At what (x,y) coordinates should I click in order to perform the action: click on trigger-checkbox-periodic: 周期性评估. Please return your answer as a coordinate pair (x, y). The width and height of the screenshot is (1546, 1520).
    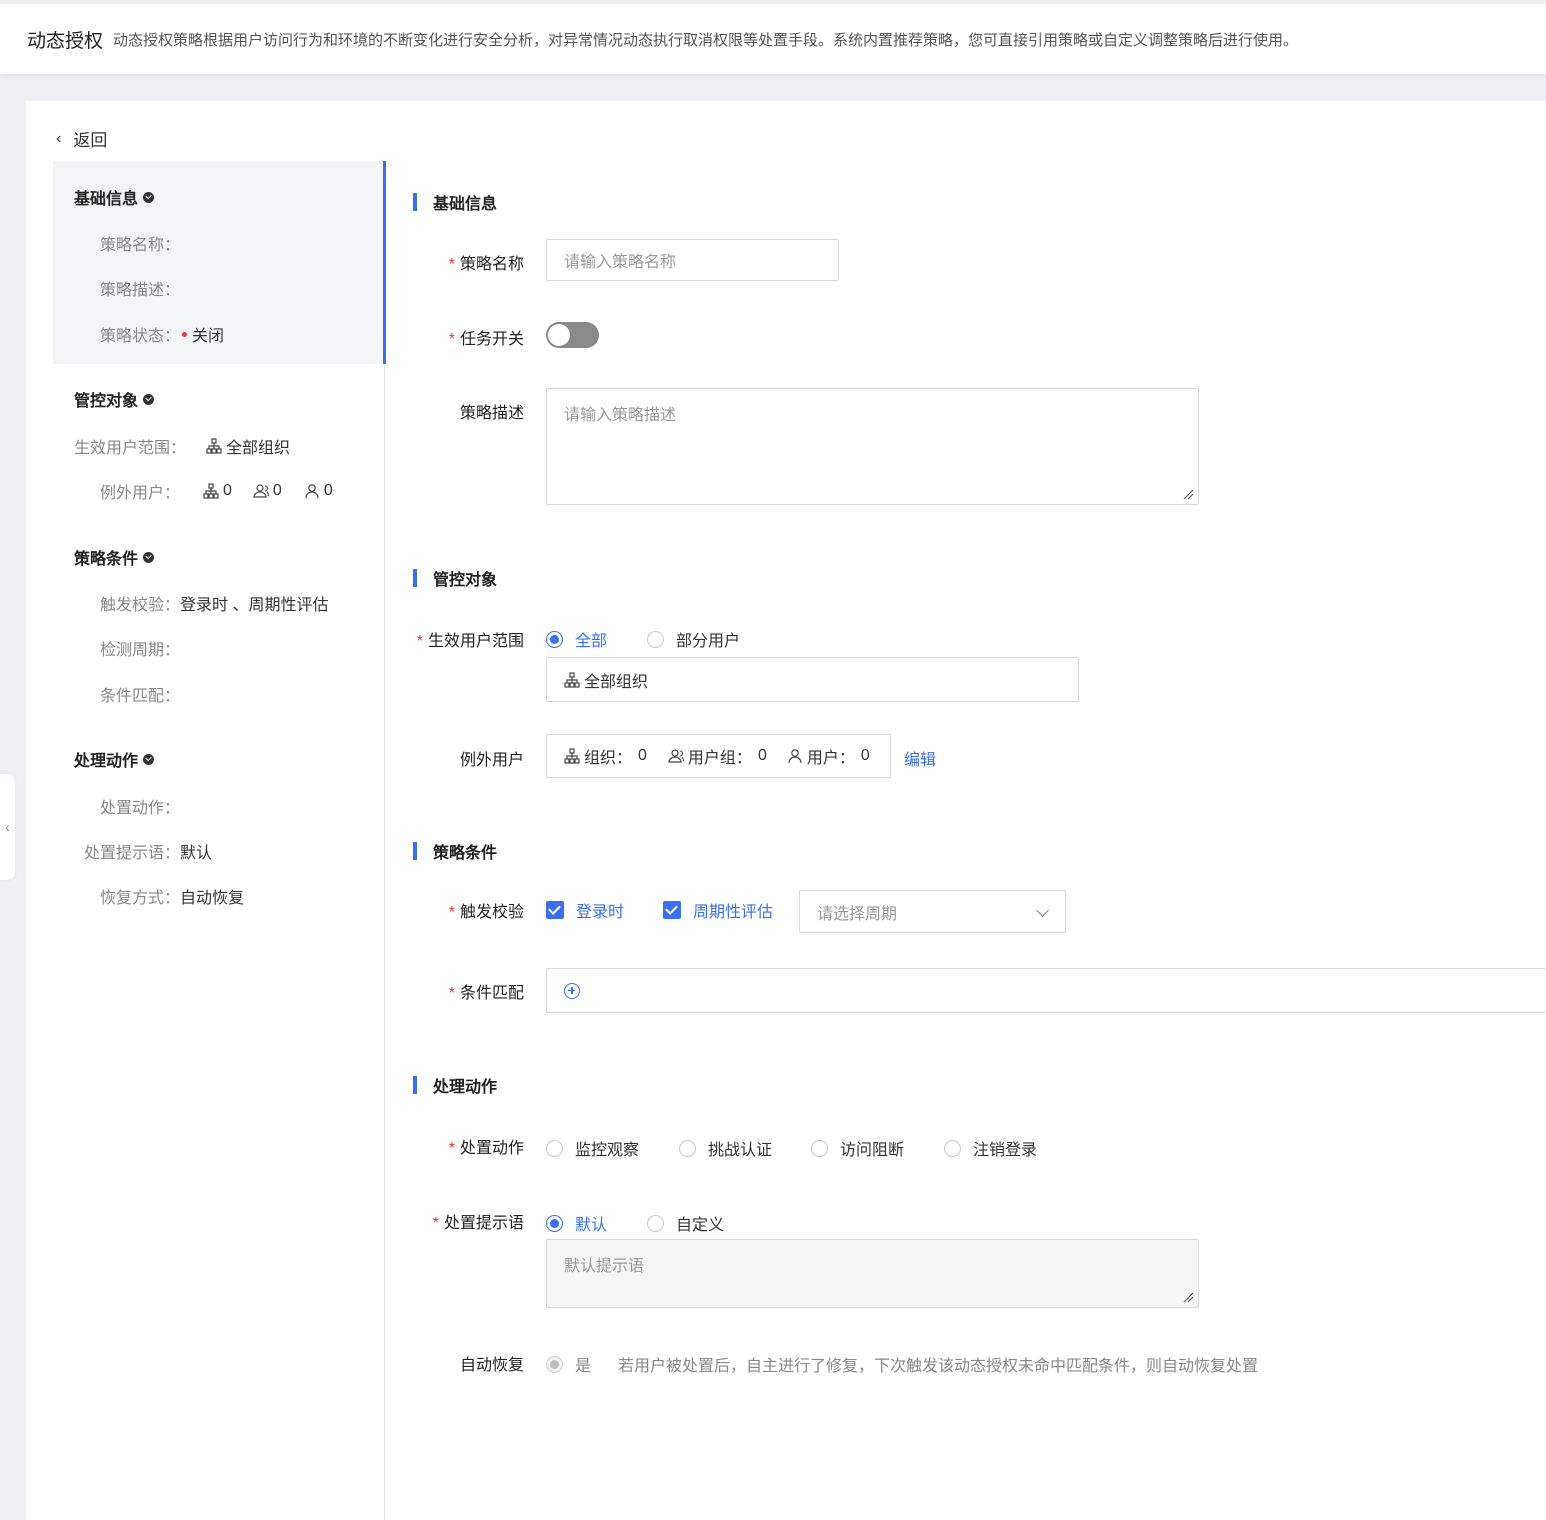
    Looking at the image, I should click on (718, 910).